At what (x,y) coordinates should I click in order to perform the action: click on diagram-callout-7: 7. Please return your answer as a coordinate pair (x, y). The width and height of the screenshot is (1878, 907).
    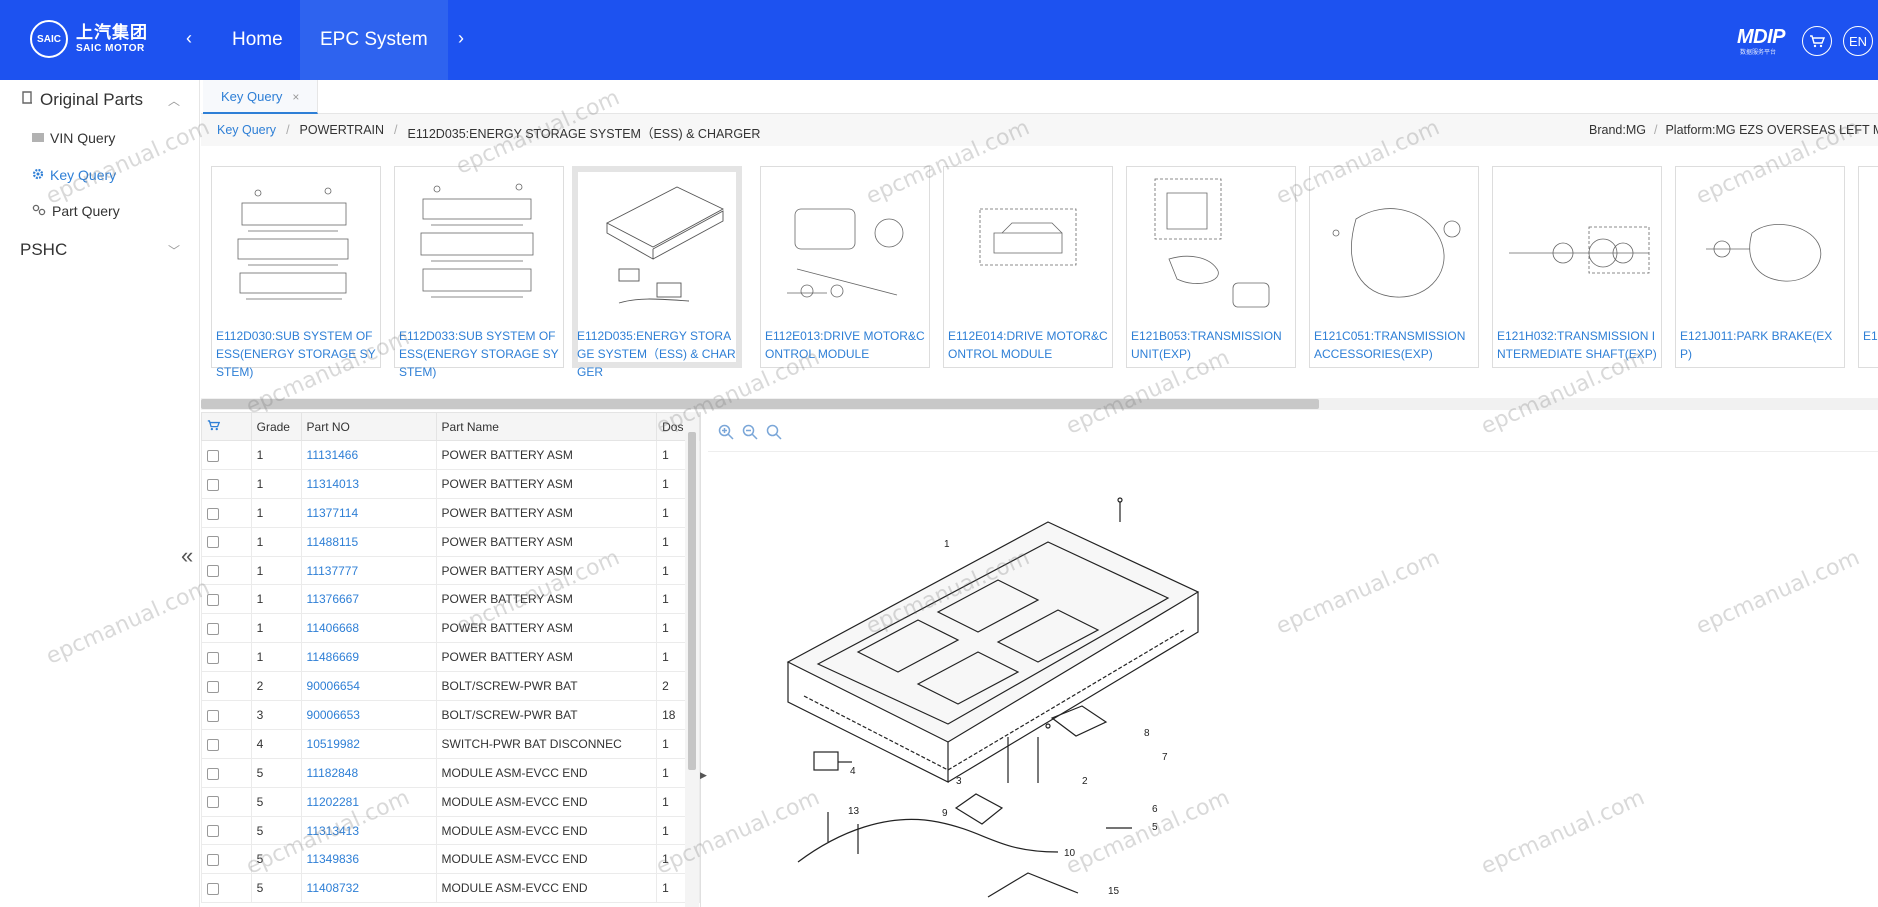
    Looking at the image, I should click on (1165, 757).